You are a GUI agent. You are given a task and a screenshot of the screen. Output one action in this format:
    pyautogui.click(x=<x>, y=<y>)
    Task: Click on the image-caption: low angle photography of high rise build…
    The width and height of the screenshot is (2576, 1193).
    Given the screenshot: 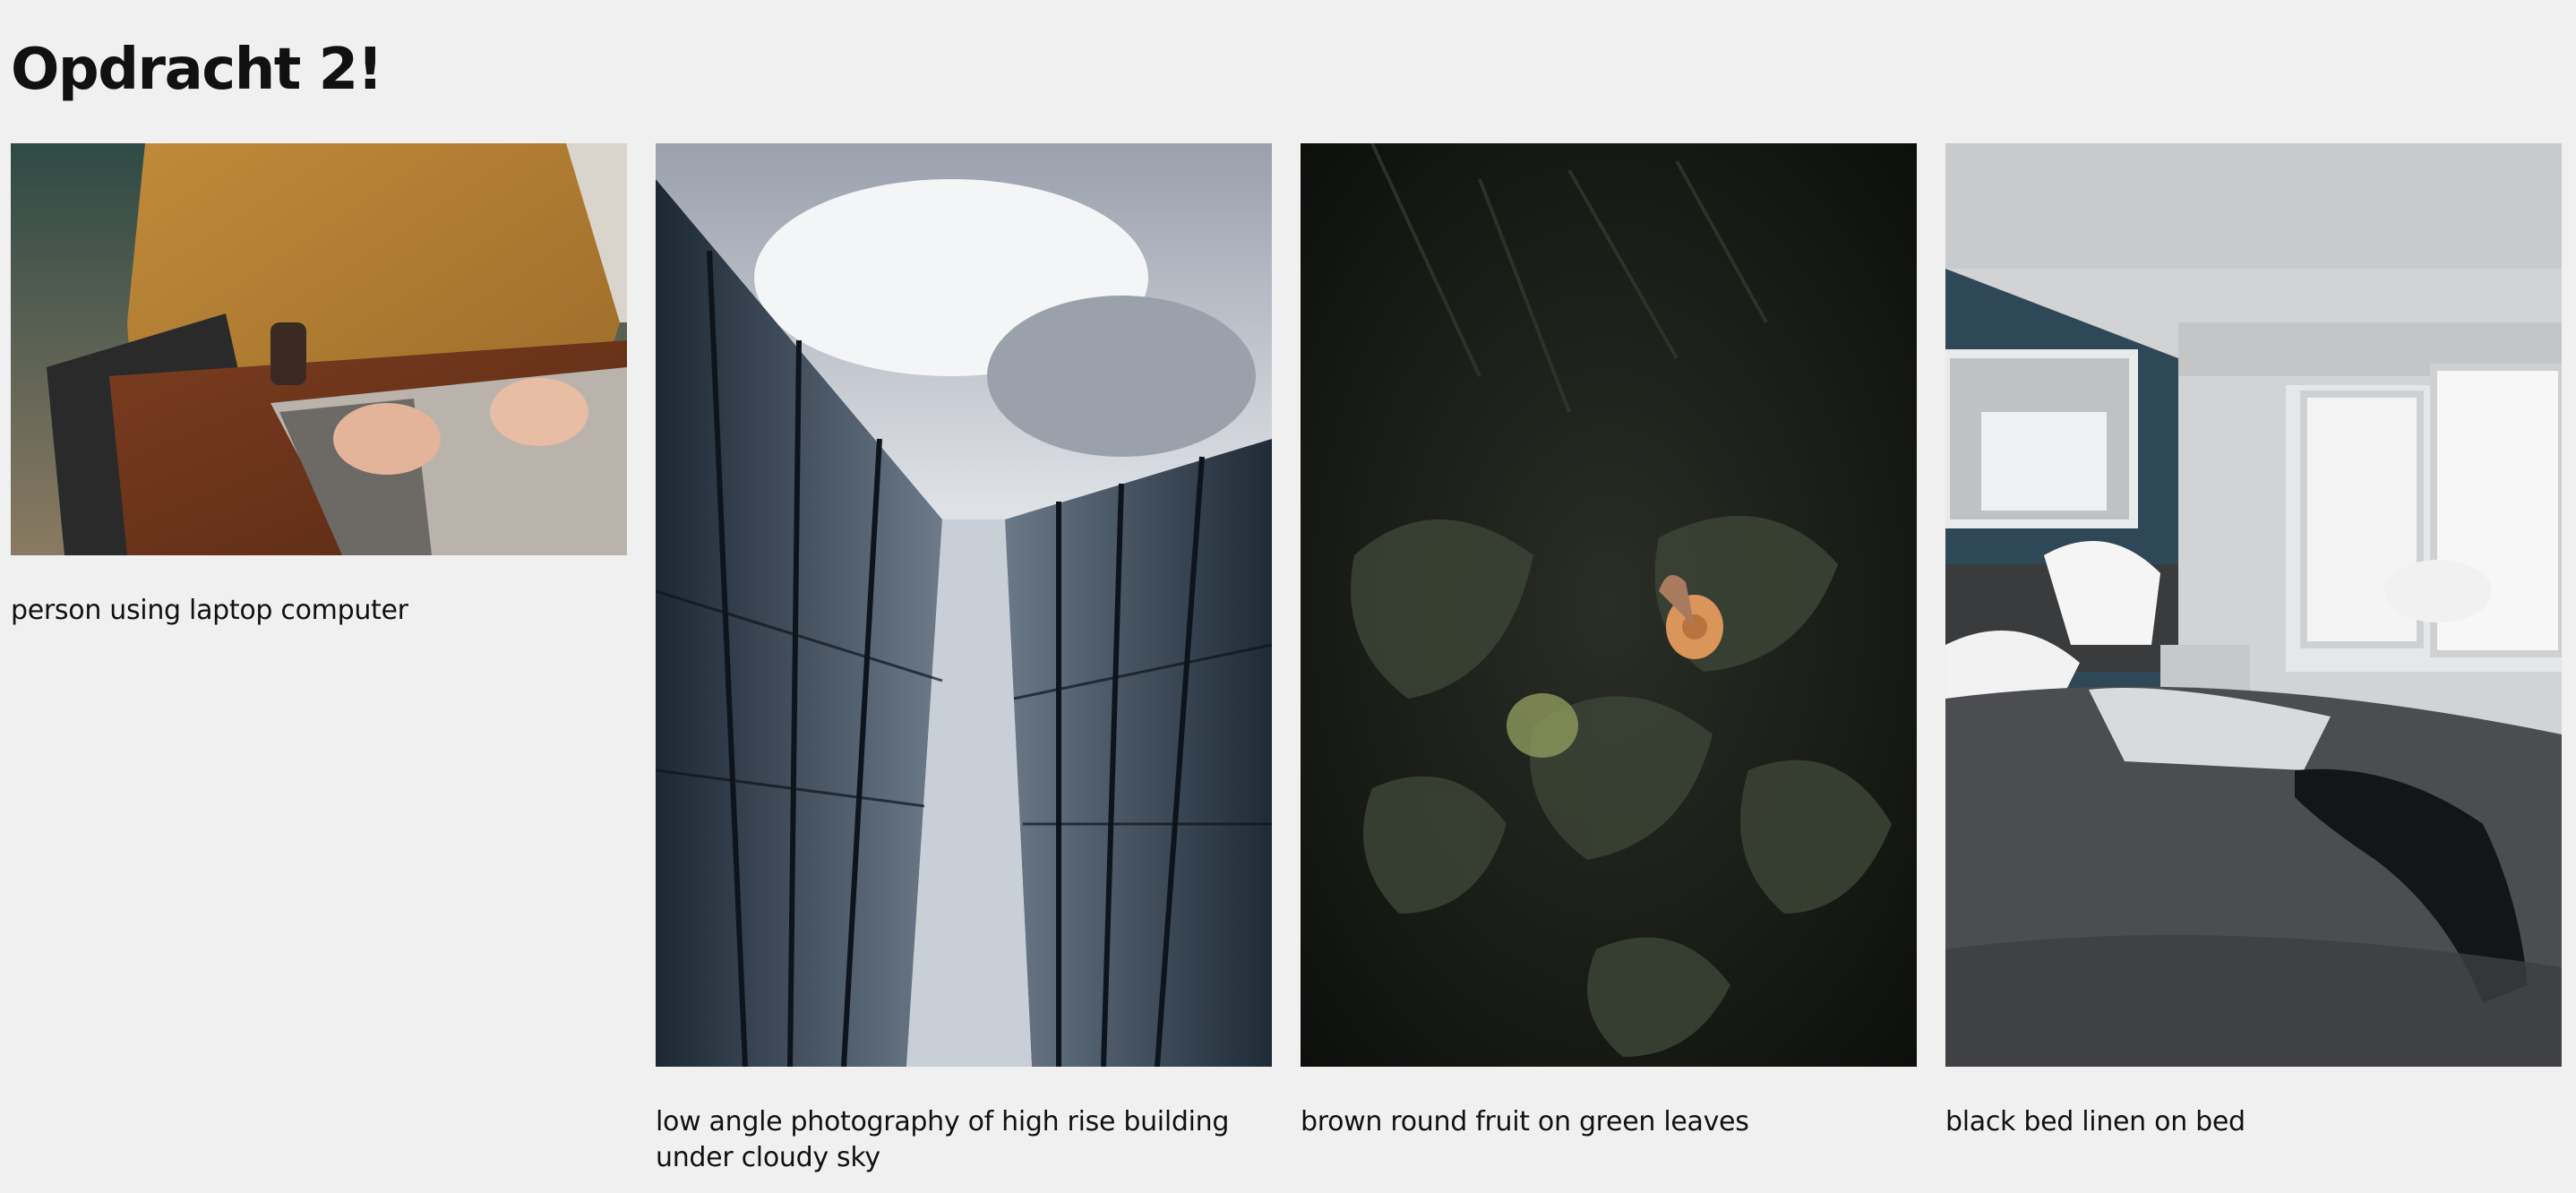 What is the action you would take?
    pyautogui.click(x=943, y=1139)
    